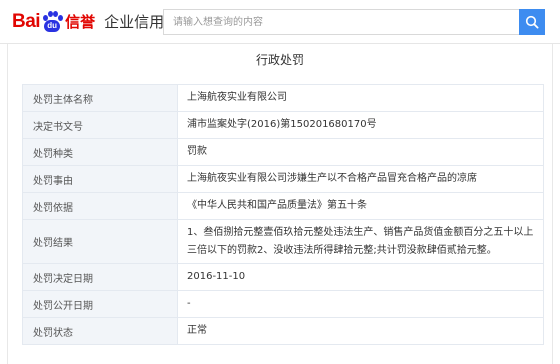 Image resolution: width=560 pixels, height=364 pixels. I want to click on row-label: 处罚状态, so click(100, 331).